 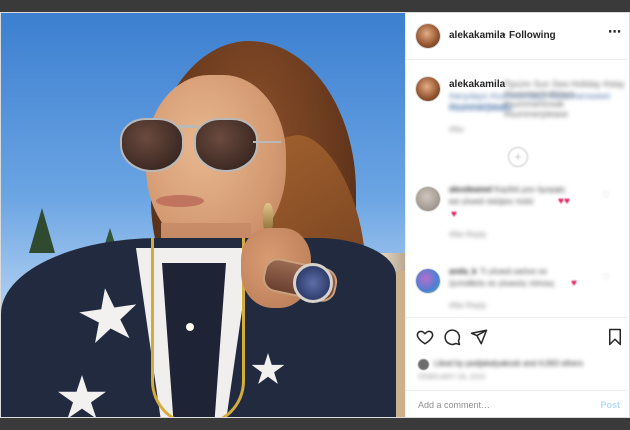 I want to click on caption-username-link: alekakamila, so click(x=477, y=84).